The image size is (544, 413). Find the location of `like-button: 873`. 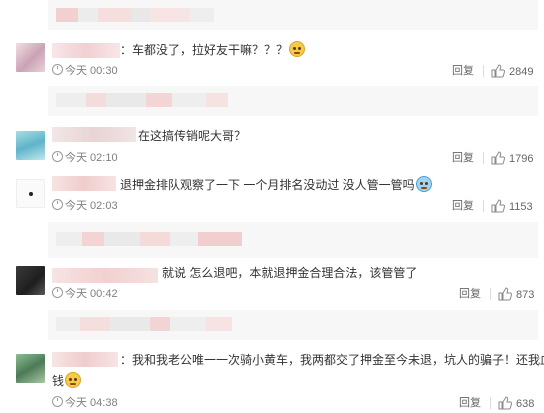

like-button: 873 is located at coordinates (516, 294).